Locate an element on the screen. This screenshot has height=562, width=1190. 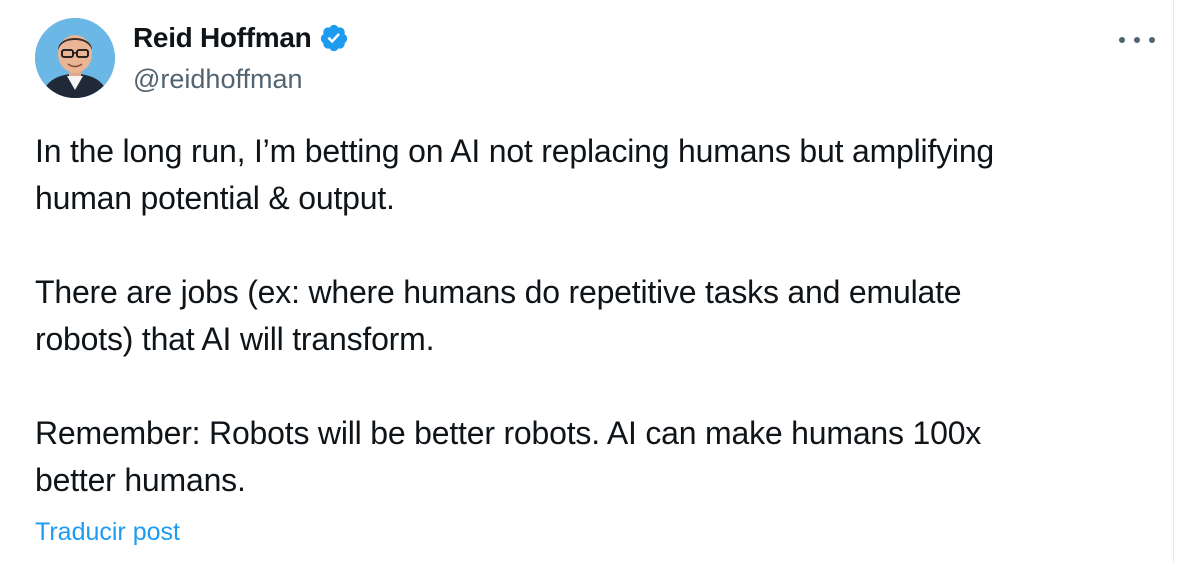
translate-post-link: Traducir post is located at coordinates (107, 532).